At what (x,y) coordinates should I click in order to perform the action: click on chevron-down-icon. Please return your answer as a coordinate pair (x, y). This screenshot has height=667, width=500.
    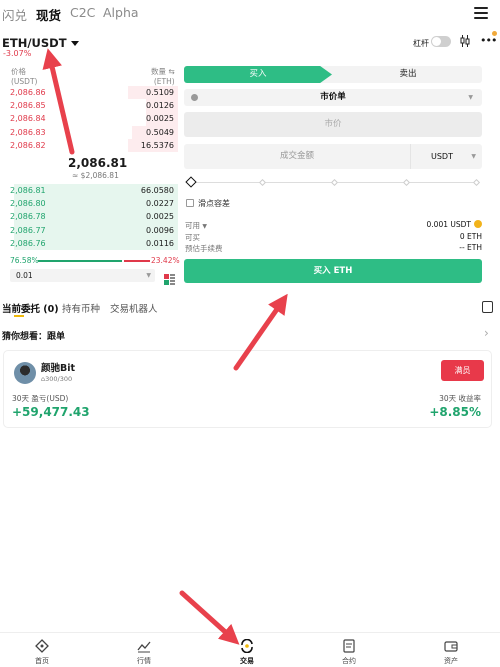
    Looking at the image, I should click on (74, 43).